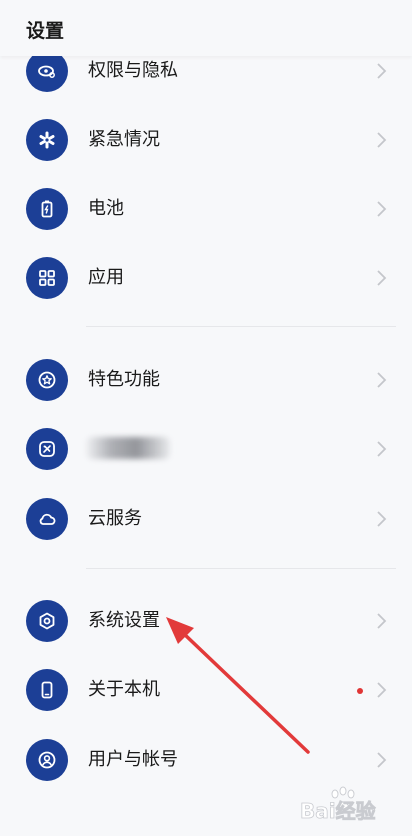 The height and width of the screenshot is (836, 412). Describe the element at coordinates (124, 620) in the screenshot. I see `settings-item-label: 系统设置` at that location.